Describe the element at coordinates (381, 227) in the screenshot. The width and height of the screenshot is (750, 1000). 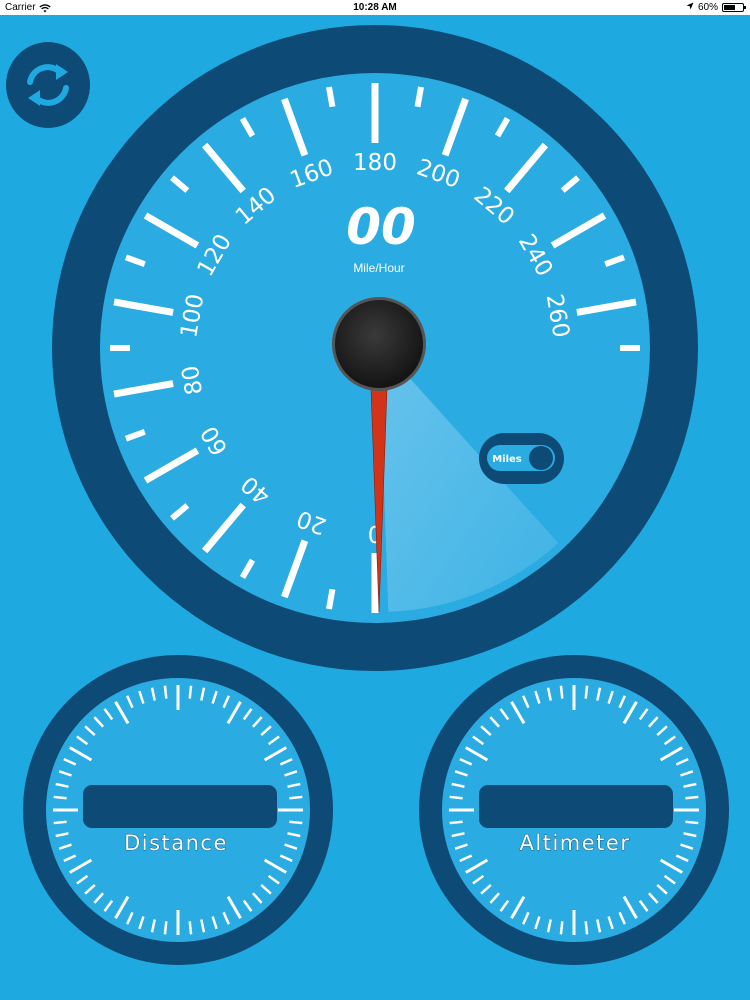
I see `speed-readout: 00` at that location.